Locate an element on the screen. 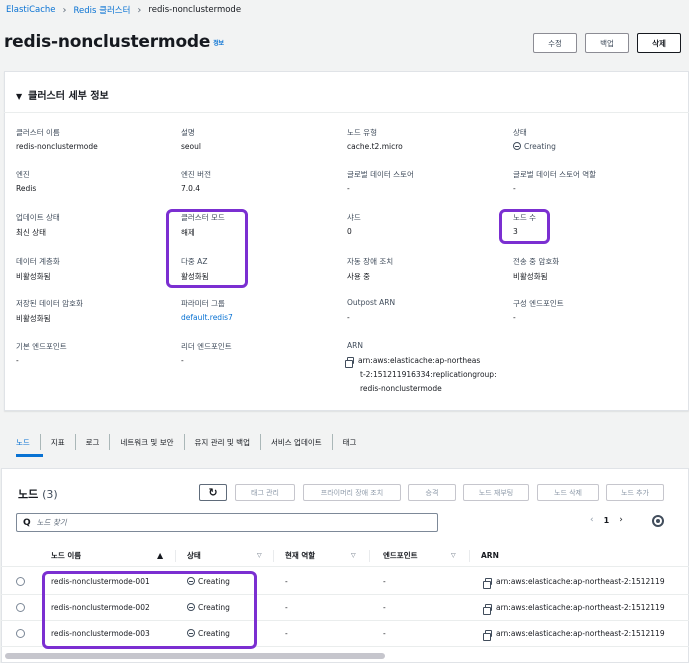 Image resolution: width=689 pixels, height=663 pixels. node-search-input: Q 노드 찾기 is located at coordinates (227, 522).